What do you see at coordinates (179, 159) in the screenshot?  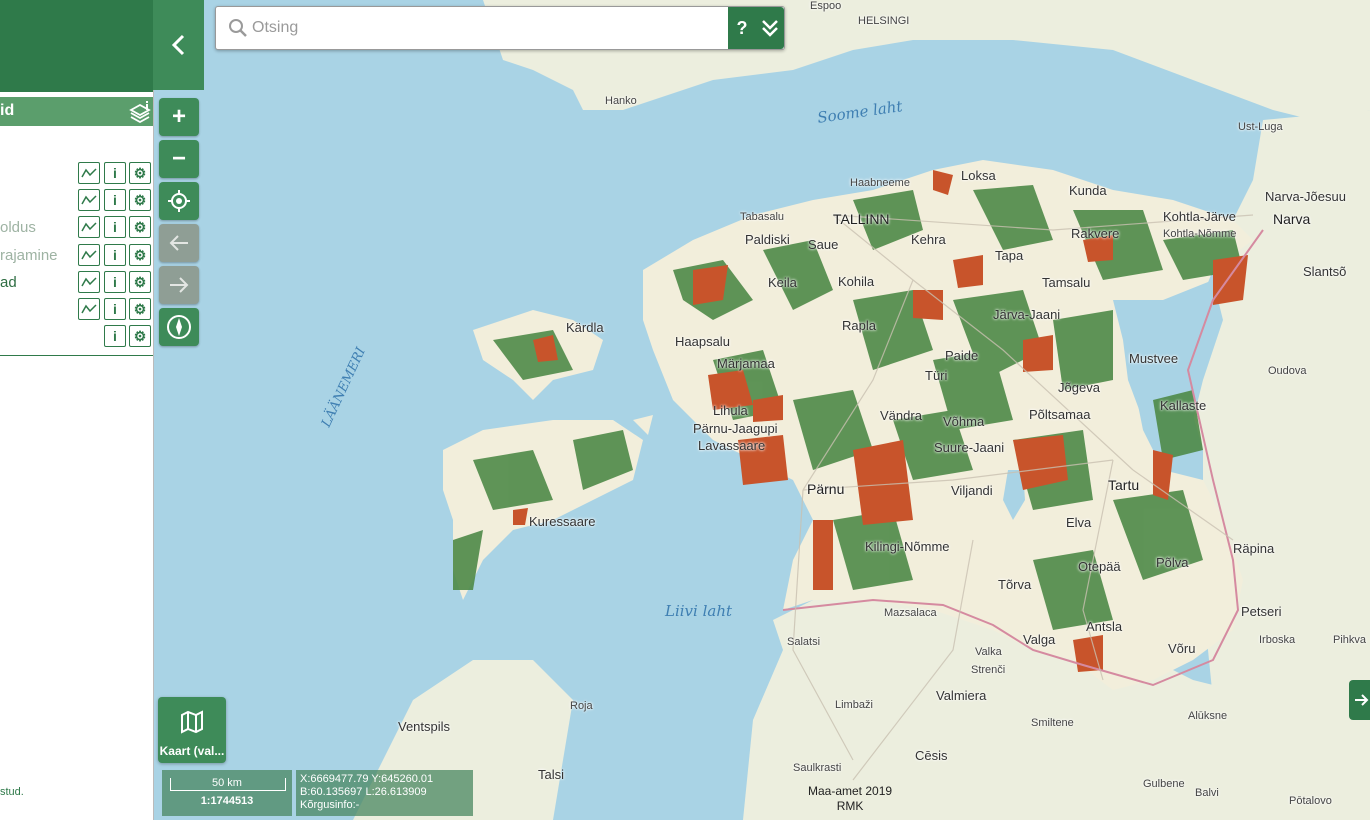 I see `zoom-out-button: −` at bounding box center [179, 159].